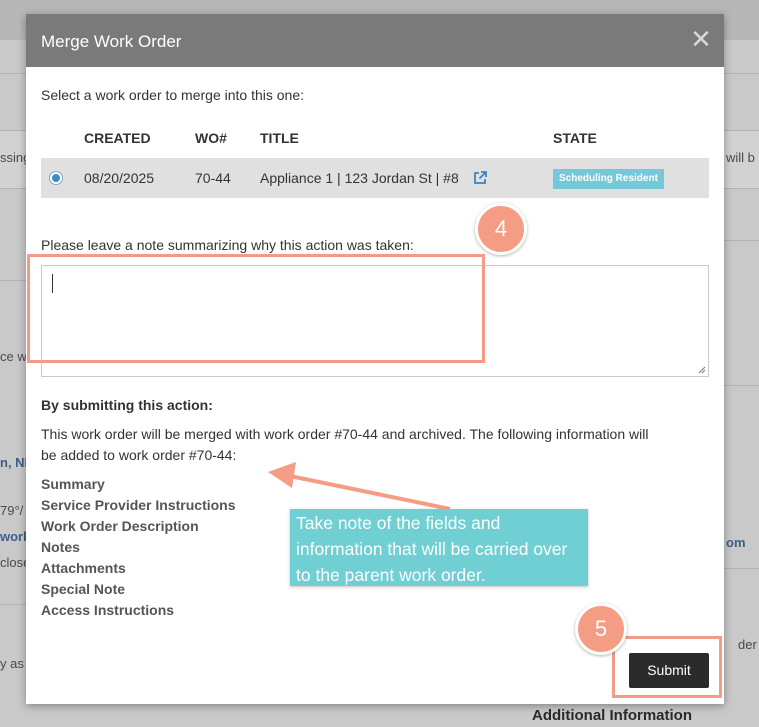 The width and height of the screenshot is (759, 727). I want to click on arrow-shaft, so click(370, 492).